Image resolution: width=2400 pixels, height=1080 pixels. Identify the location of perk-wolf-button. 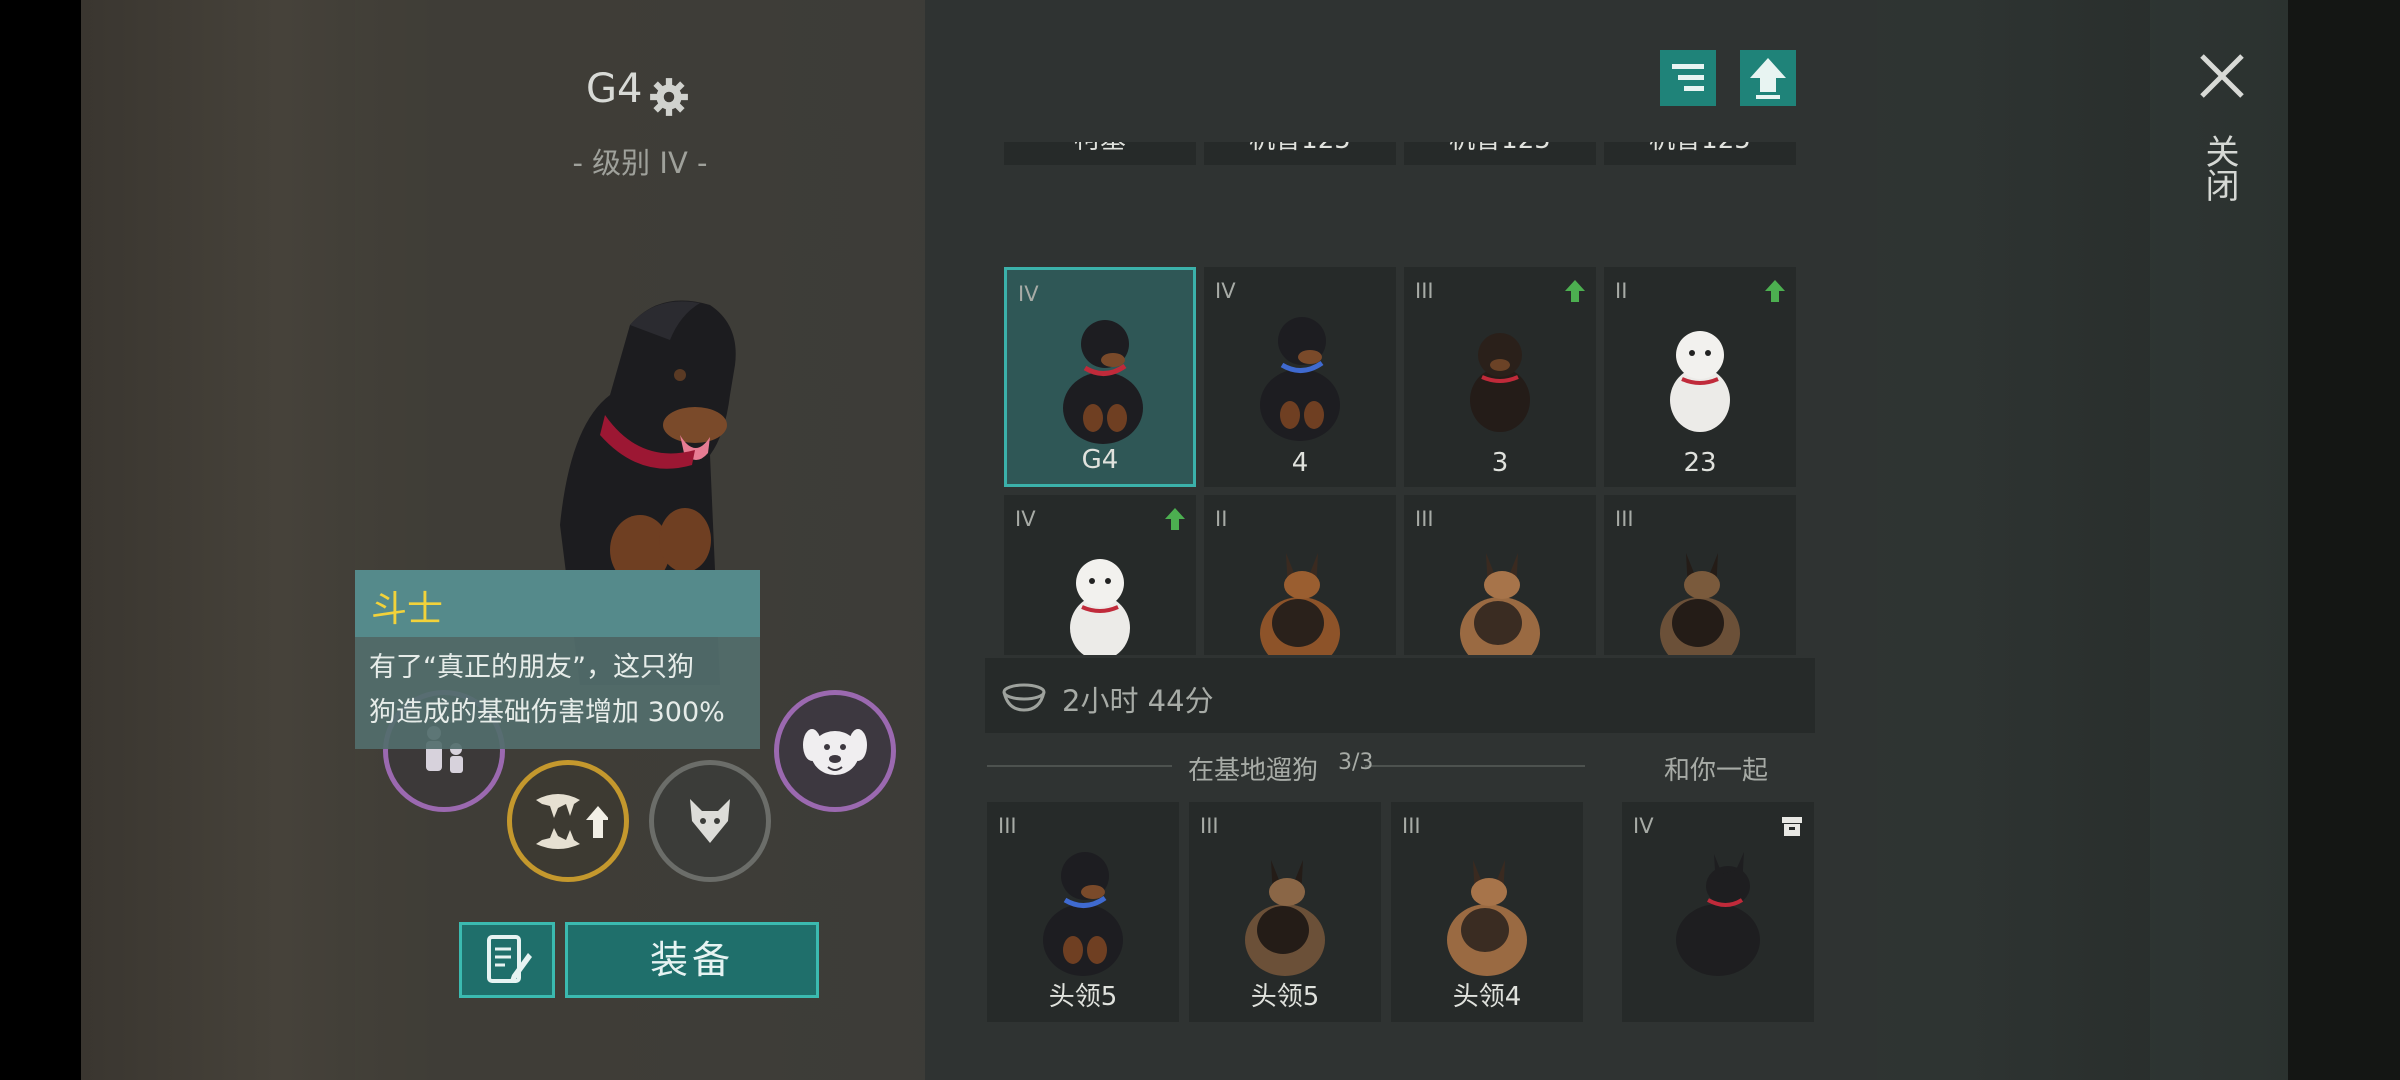
(710, 821).